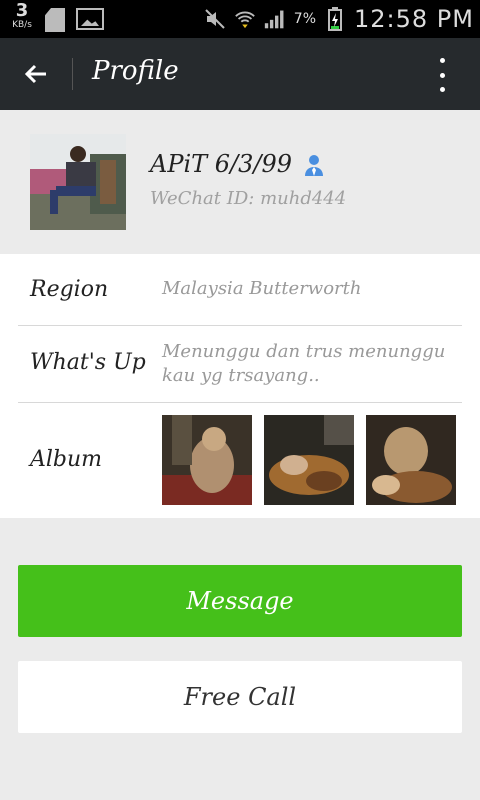 This screenshot has height=800, width=480. I want to click on app-bar: Profile, so click(240, 74).